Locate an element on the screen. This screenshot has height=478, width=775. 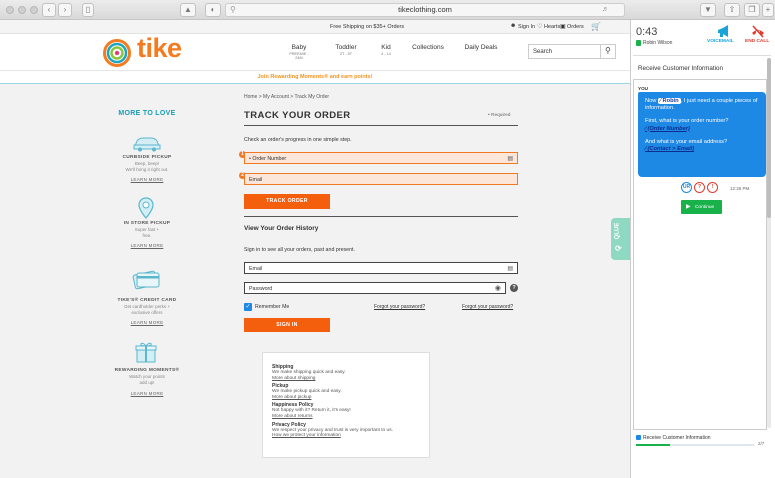
tike-logo-icon is located at coordinates (117, 53).